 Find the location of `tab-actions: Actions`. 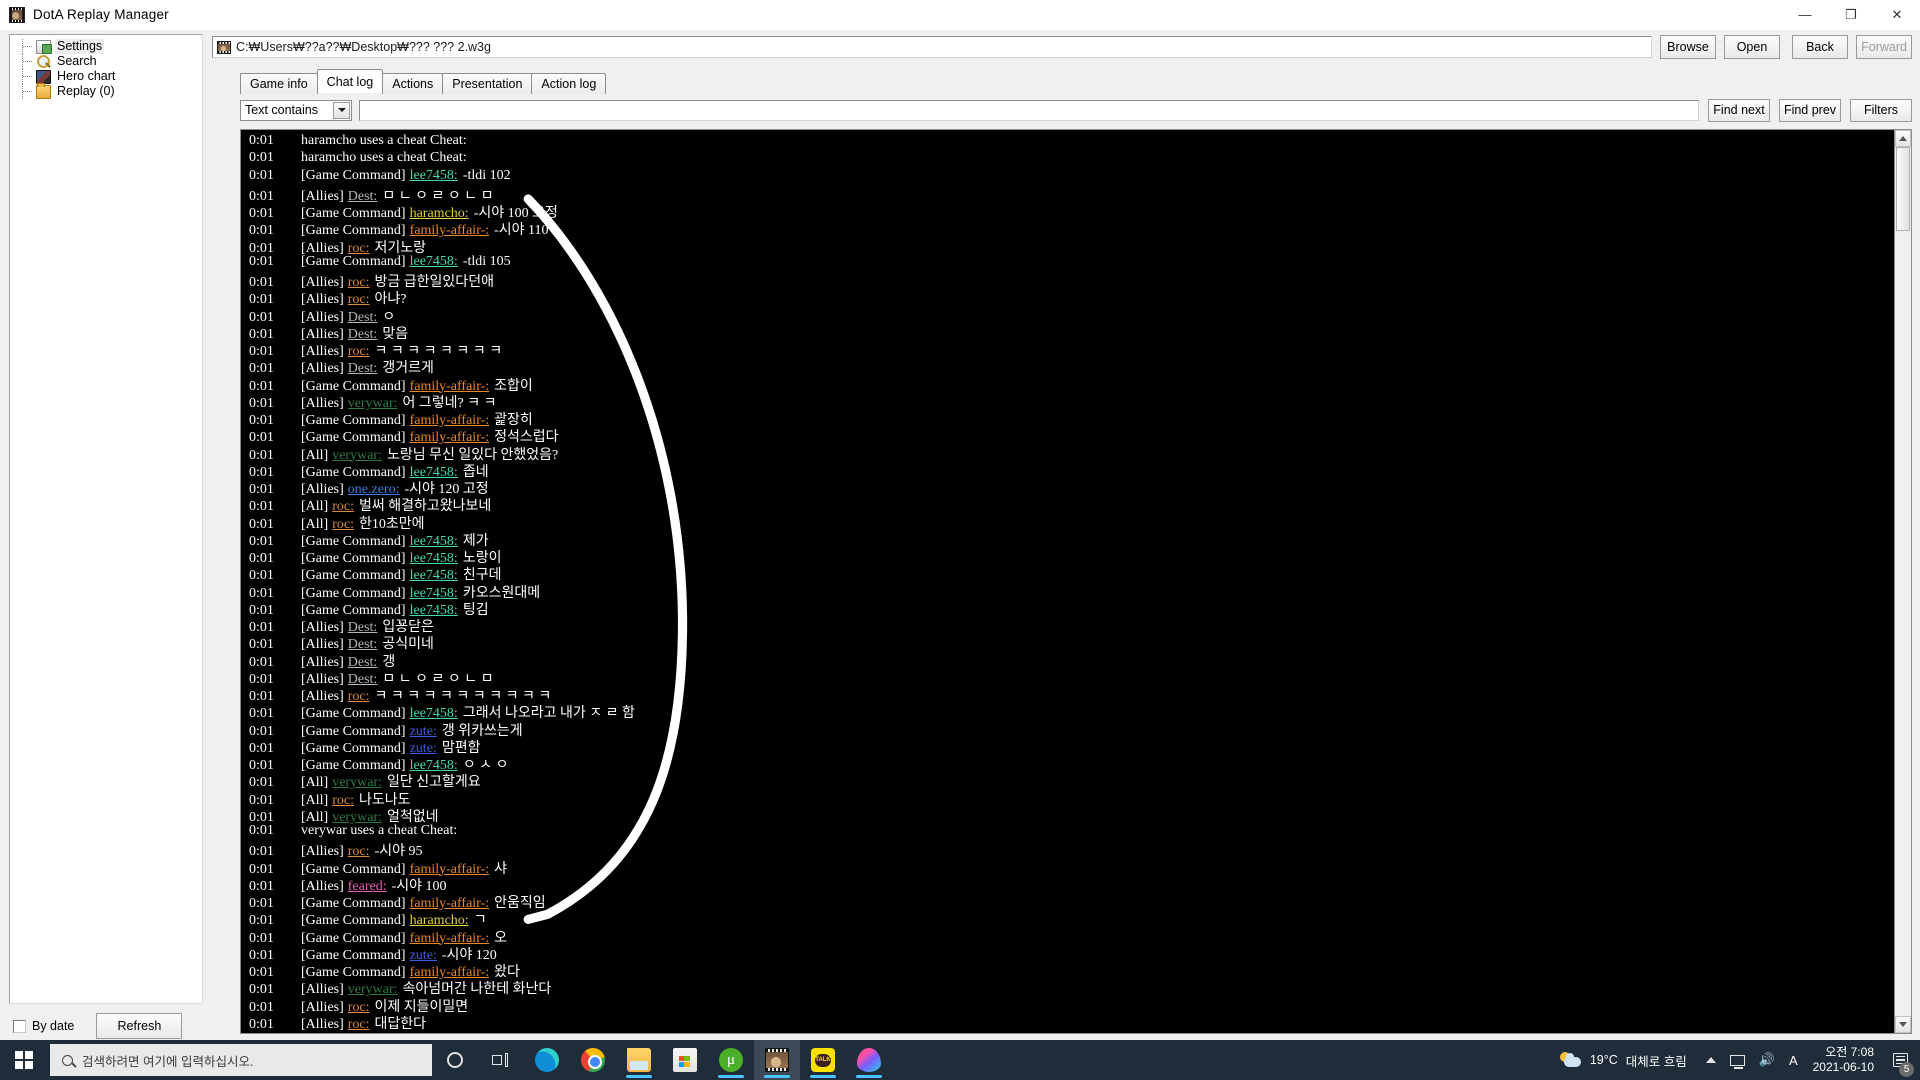

tab-actions: Actions is located at coordinates (413, 83).